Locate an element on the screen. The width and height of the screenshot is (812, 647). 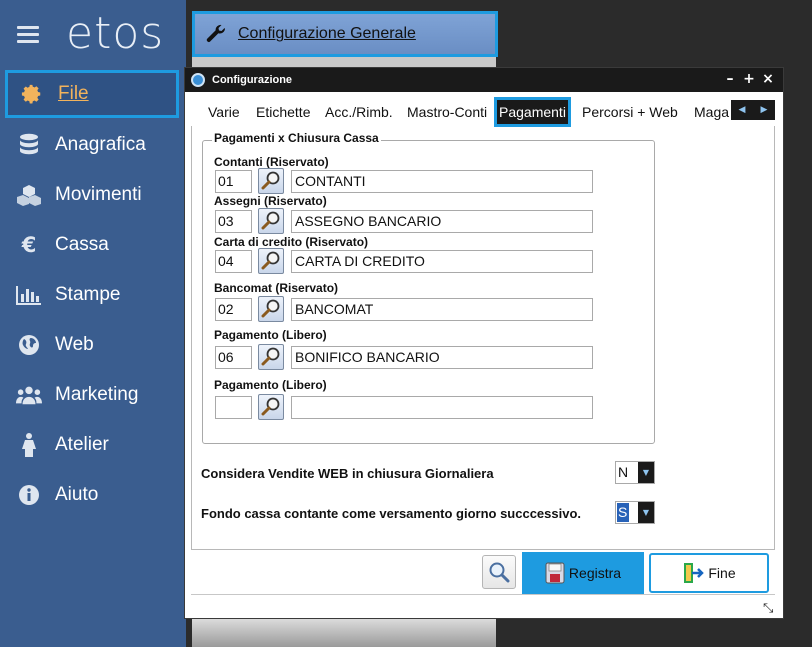
maximize-button: + is located at coordinates (749, 79).